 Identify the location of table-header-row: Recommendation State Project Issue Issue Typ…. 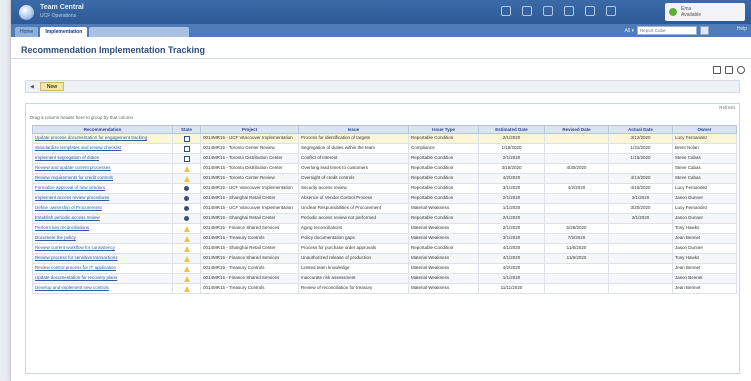
(384, 129).